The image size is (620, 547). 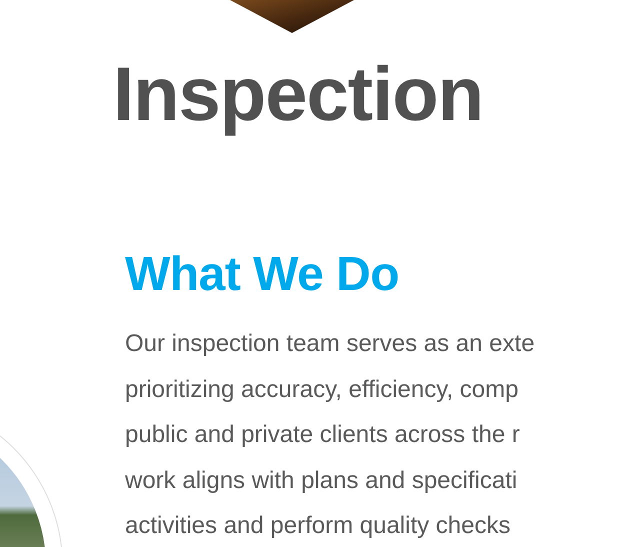 I want to click on section-heading: What We Do, so click(x=262, y=275).